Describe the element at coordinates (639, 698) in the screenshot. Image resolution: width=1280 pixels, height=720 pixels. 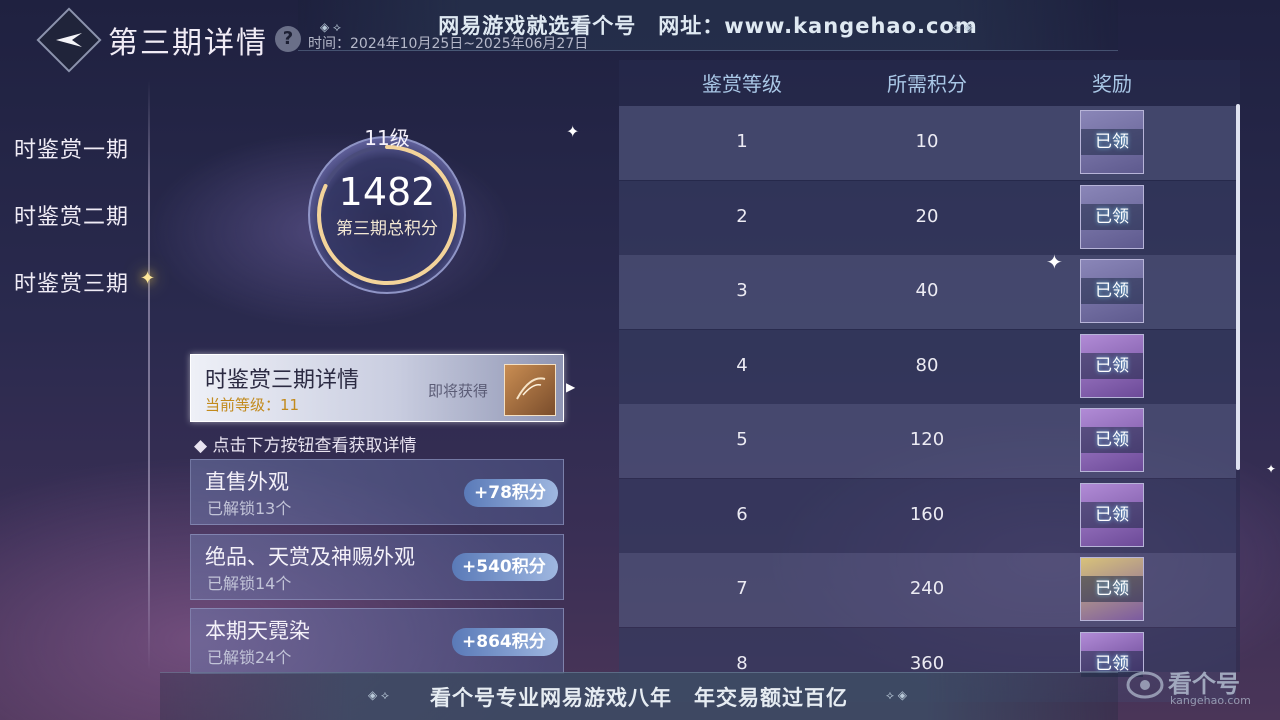
I see `bottom-banner-text: 看个号专业网易游戏八年 年交易额过百亿` at that location.